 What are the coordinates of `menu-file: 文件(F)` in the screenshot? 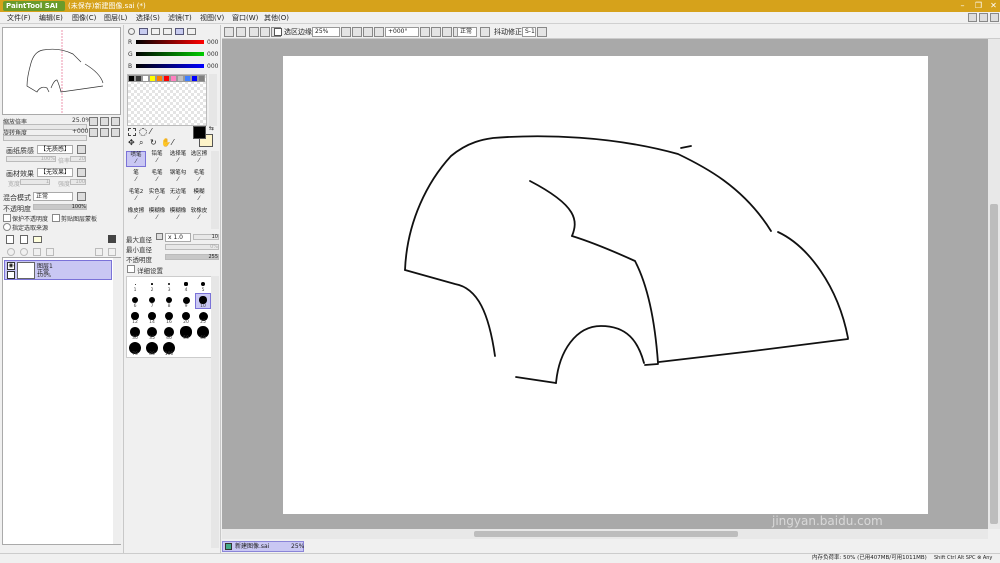 It's located at (19, 18).